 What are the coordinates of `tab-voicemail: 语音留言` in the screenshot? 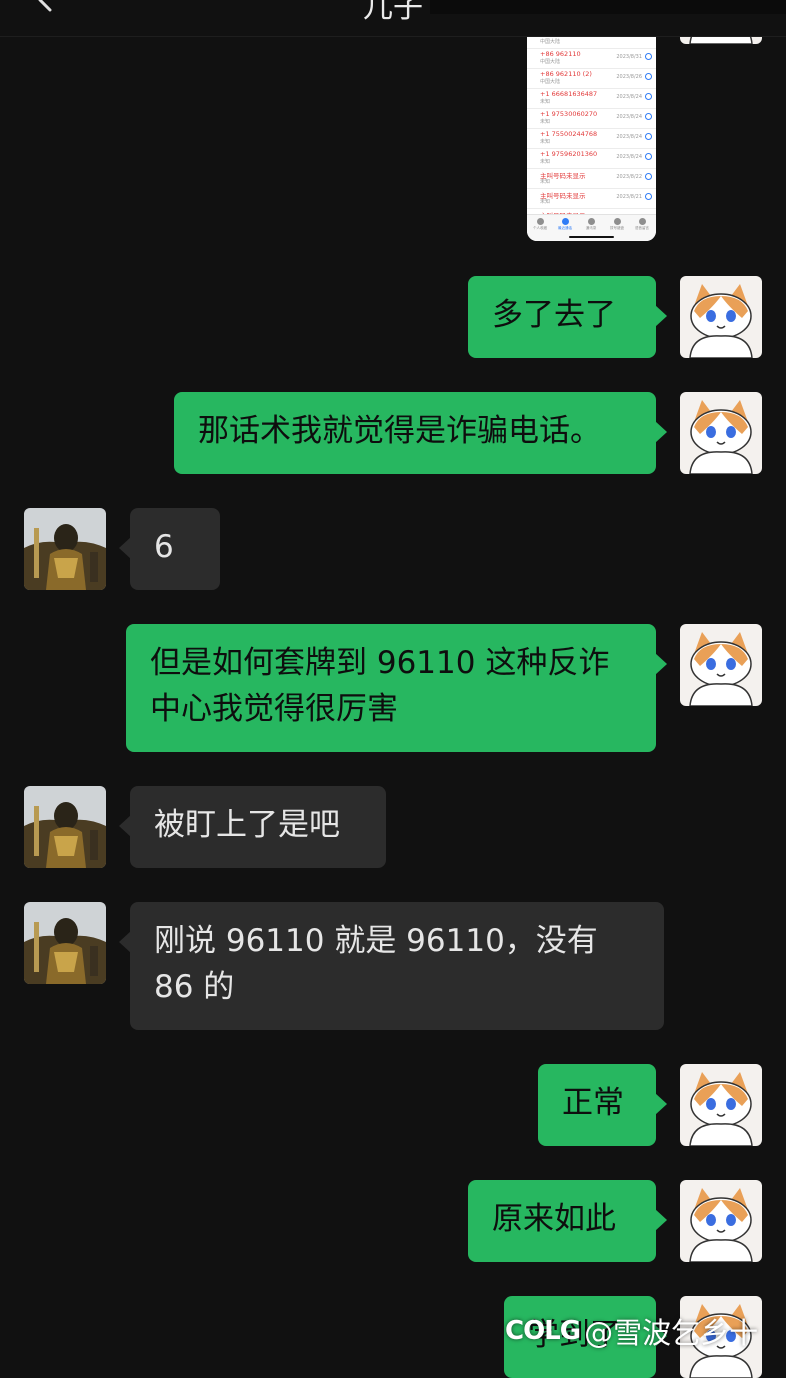 It's located at (642, 224).